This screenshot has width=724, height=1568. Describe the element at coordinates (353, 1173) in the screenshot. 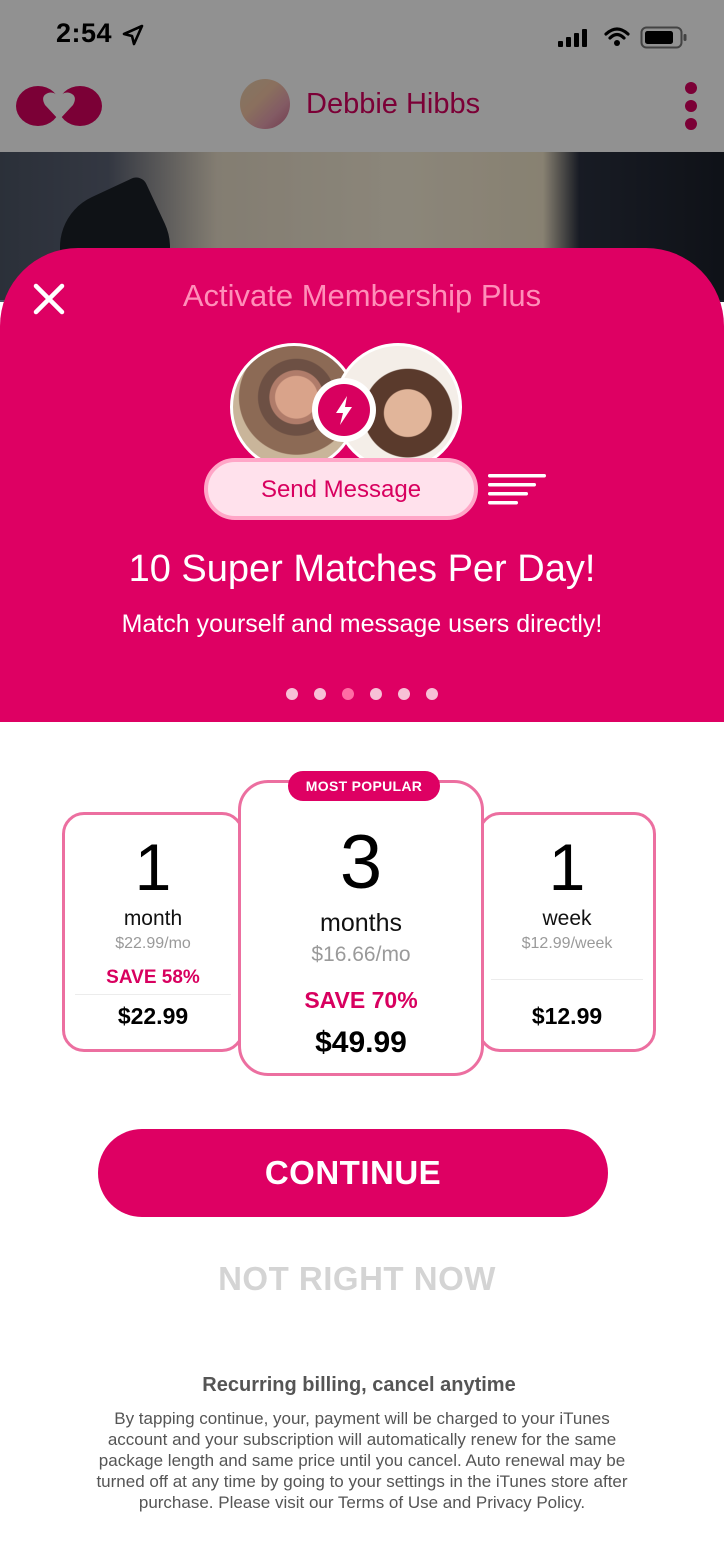

I see `continue-button: CONTINUE` at that location.